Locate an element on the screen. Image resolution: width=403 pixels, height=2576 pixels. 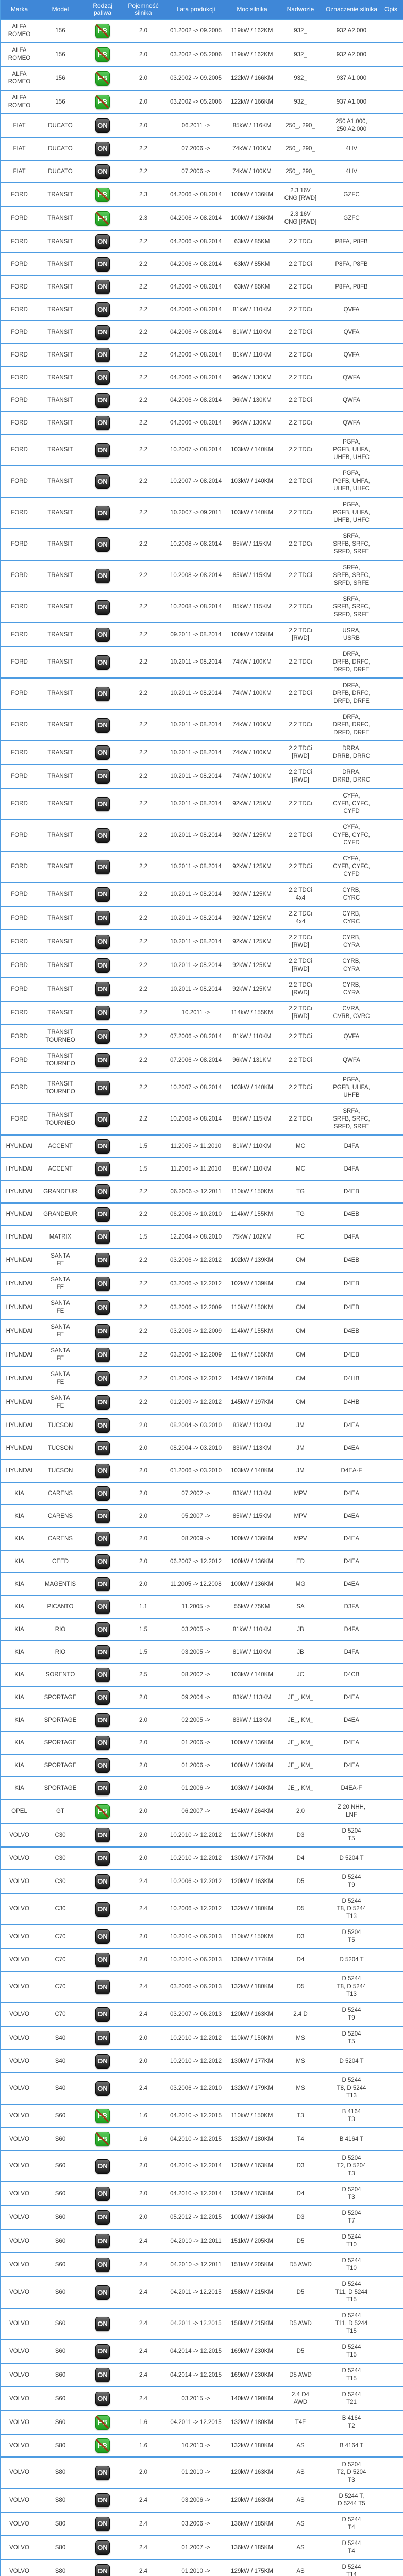
cell-engine-code: D 5204 T3 is located at coordinates (352, 2193).